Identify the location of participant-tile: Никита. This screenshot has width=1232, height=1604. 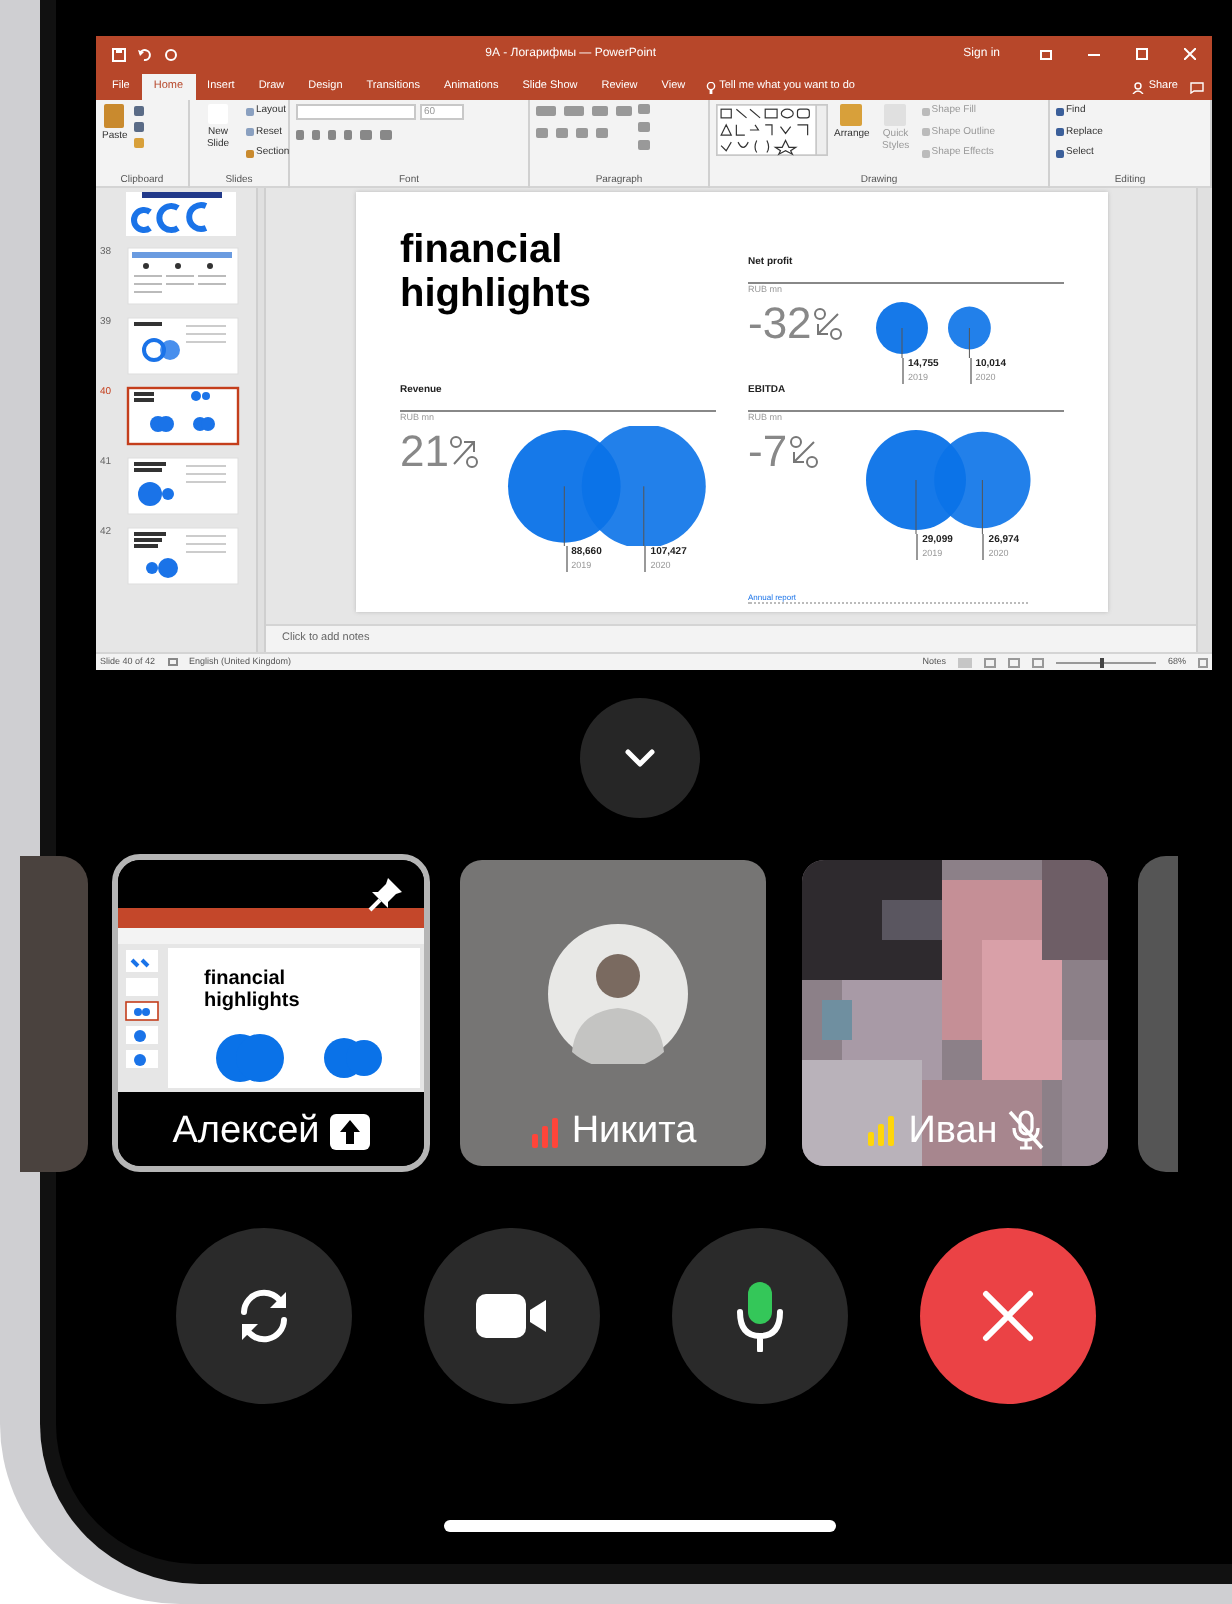
(613, 1013).